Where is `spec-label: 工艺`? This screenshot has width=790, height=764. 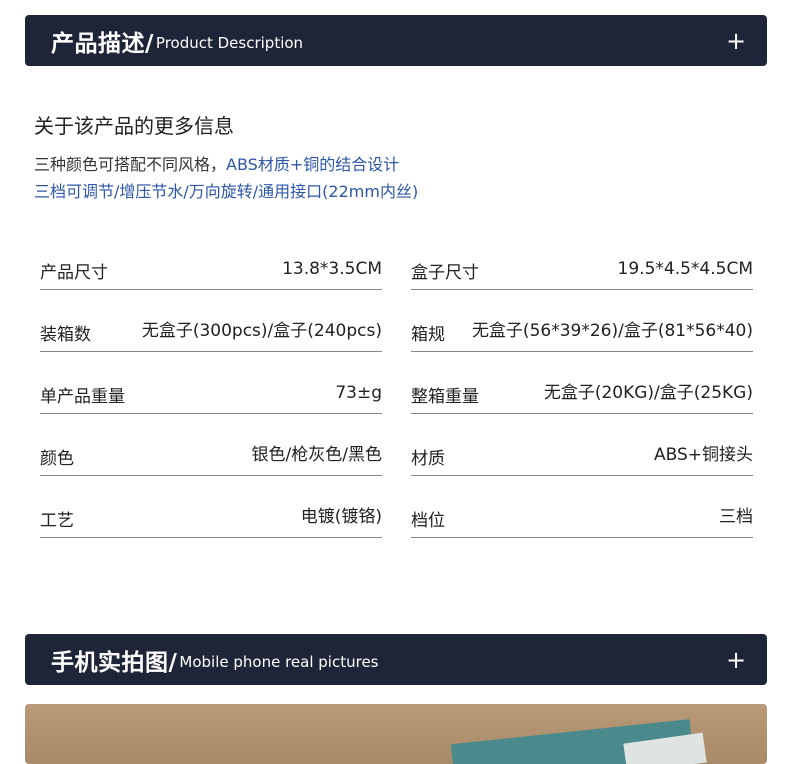
spec-label: 工艺 is located at coordinates (57, 521).